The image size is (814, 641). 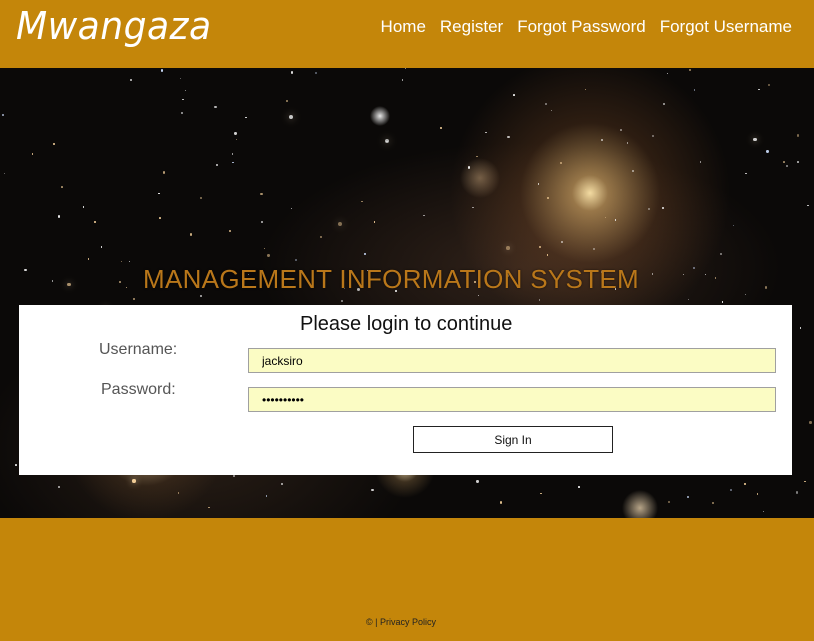 What do you see at coordinates (403, 27) in the screenshot?
I see `nav-home-link: Home` at bounding box center [403, 27].